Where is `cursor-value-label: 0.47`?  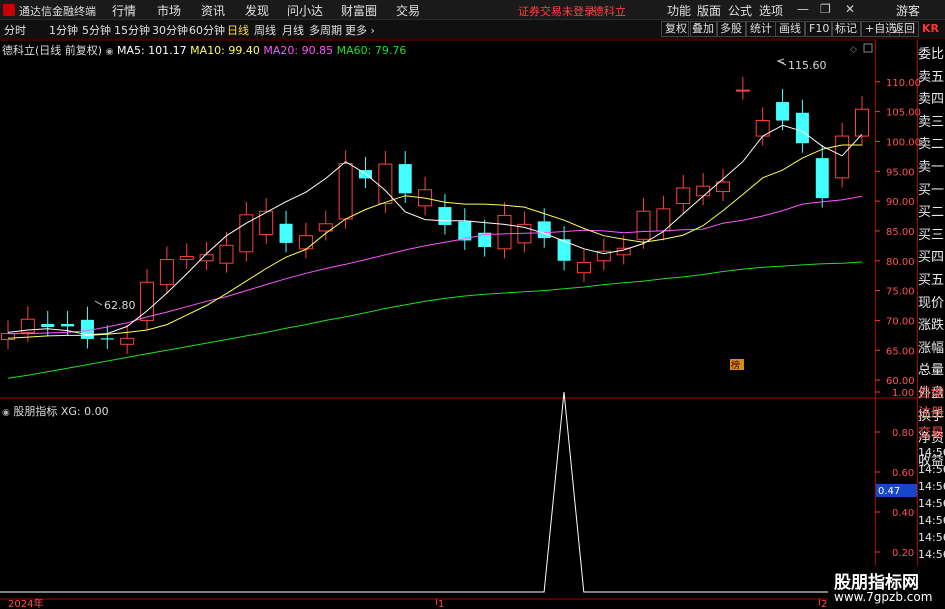
cursor-value-label: 0.47 is located at coordinates (889, 491).